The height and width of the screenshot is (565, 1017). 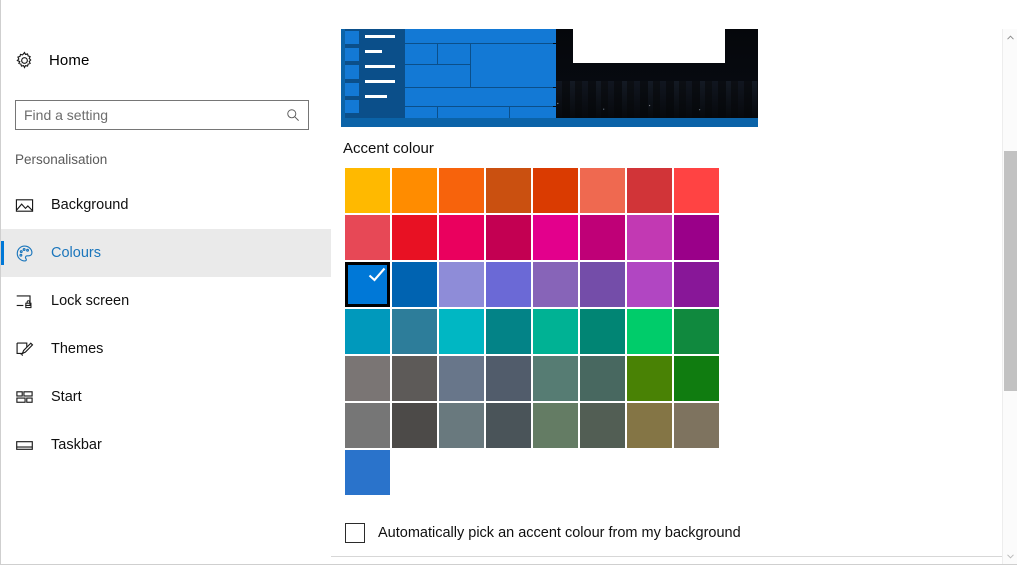 What do you see at coordinates (696, 190) in the screenshot?
I see `accent-swatch-pale-red` at bounding box center [696, 190].